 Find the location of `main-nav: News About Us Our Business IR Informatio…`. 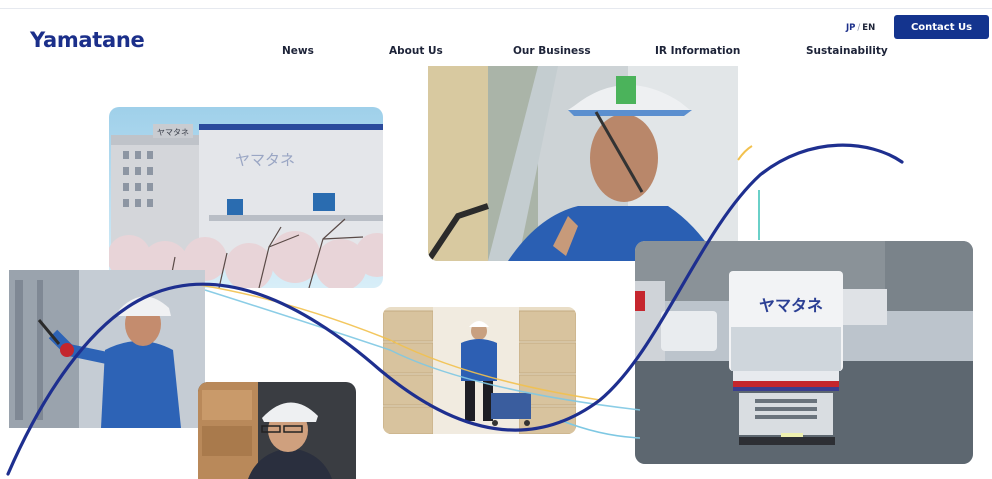

main-nav: News About Us Our Business IR Informatio… is located at coordinates (496, 53).